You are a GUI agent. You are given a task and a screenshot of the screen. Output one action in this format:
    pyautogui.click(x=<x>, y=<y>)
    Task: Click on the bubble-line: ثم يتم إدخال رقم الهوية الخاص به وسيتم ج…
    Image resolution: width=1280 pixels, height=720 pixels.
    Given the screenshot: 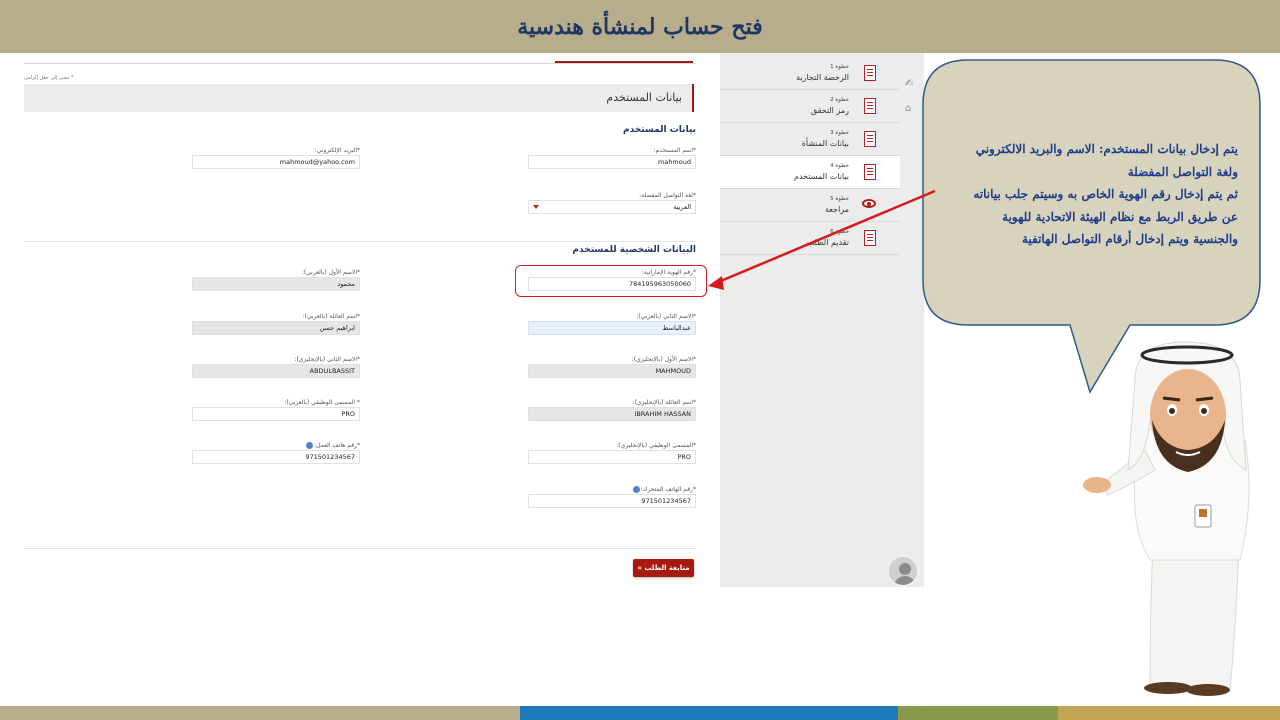 What is the action you would take?
    pyautogui.click(x=1105, y=194)
    